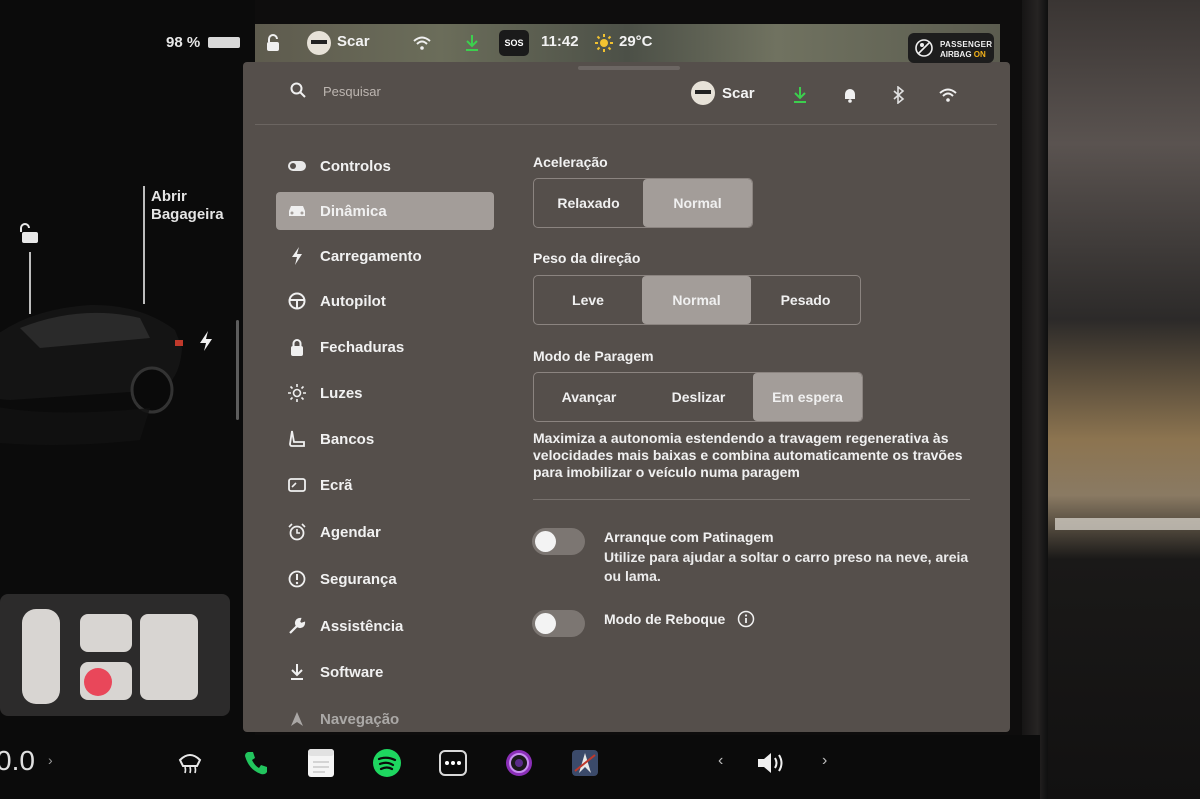  Describe the element at coordinates (17, 760) in the screenshot. I see `speed-readout: 0.0` at that location.